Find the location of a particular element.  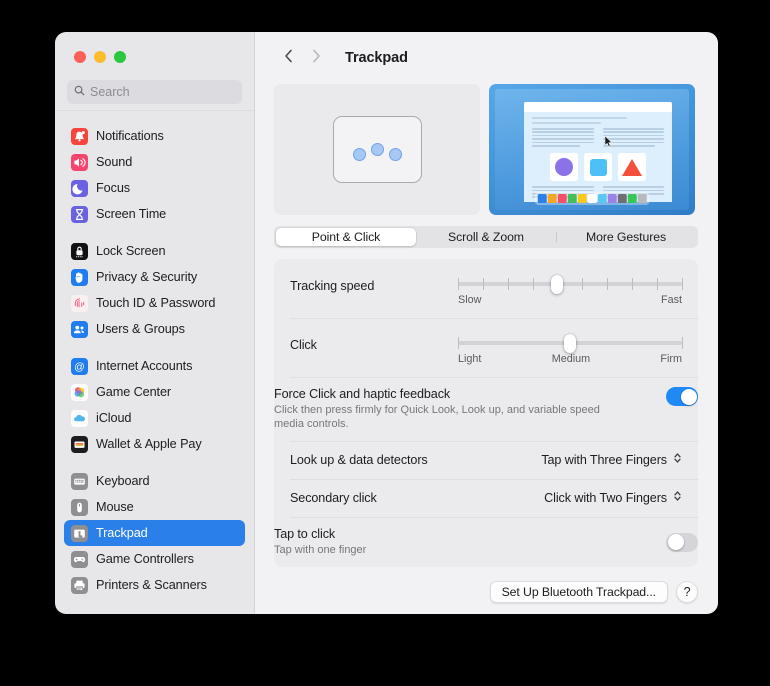

sidebar-item-touch-id: Touch ID & Password is located at coordinates (154, 303).